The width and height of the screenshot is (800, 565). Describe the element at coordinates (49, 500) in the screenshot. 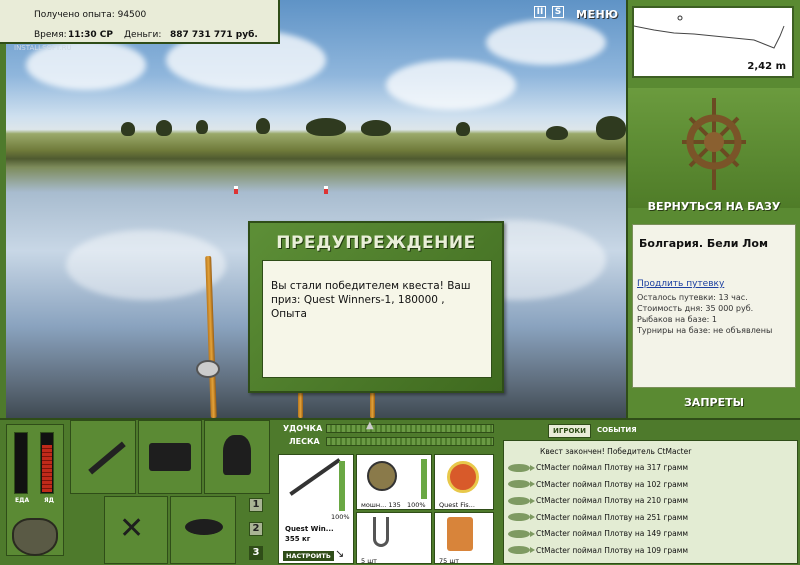

I see `poison-label: ЯД` at that location.